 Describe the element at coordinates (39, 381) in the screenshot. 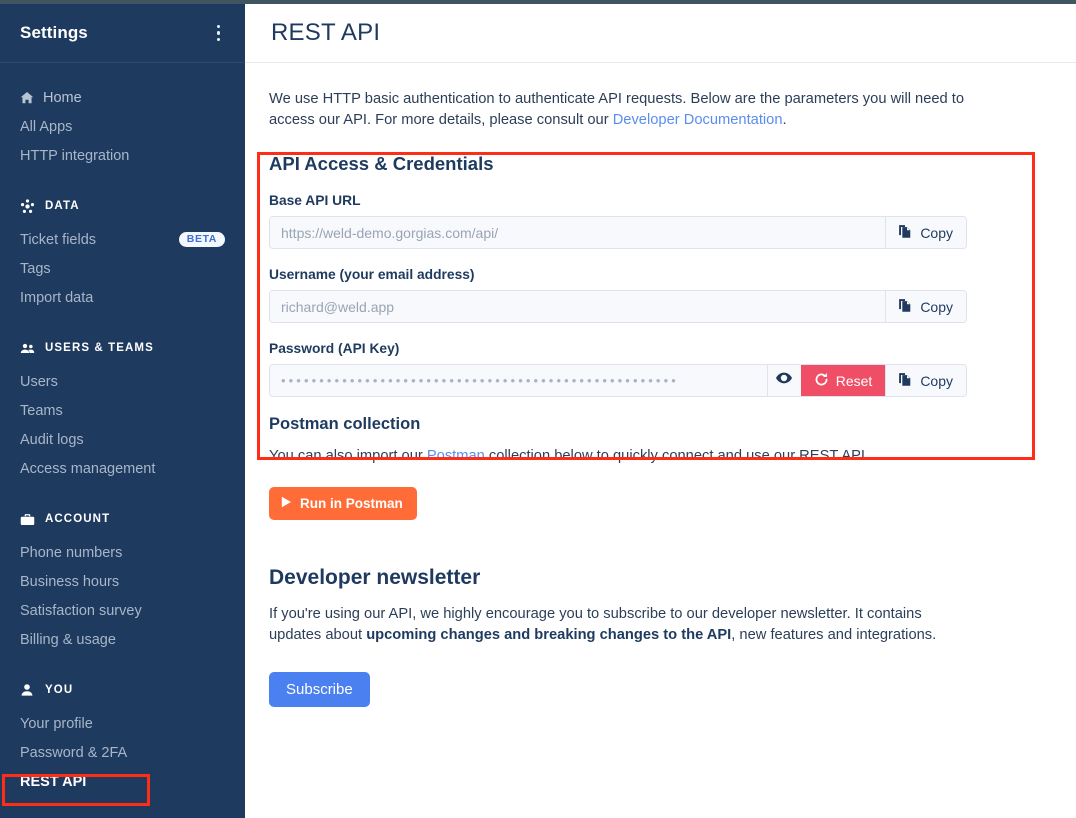

I see `sidebar-item-label: Users` at that location.